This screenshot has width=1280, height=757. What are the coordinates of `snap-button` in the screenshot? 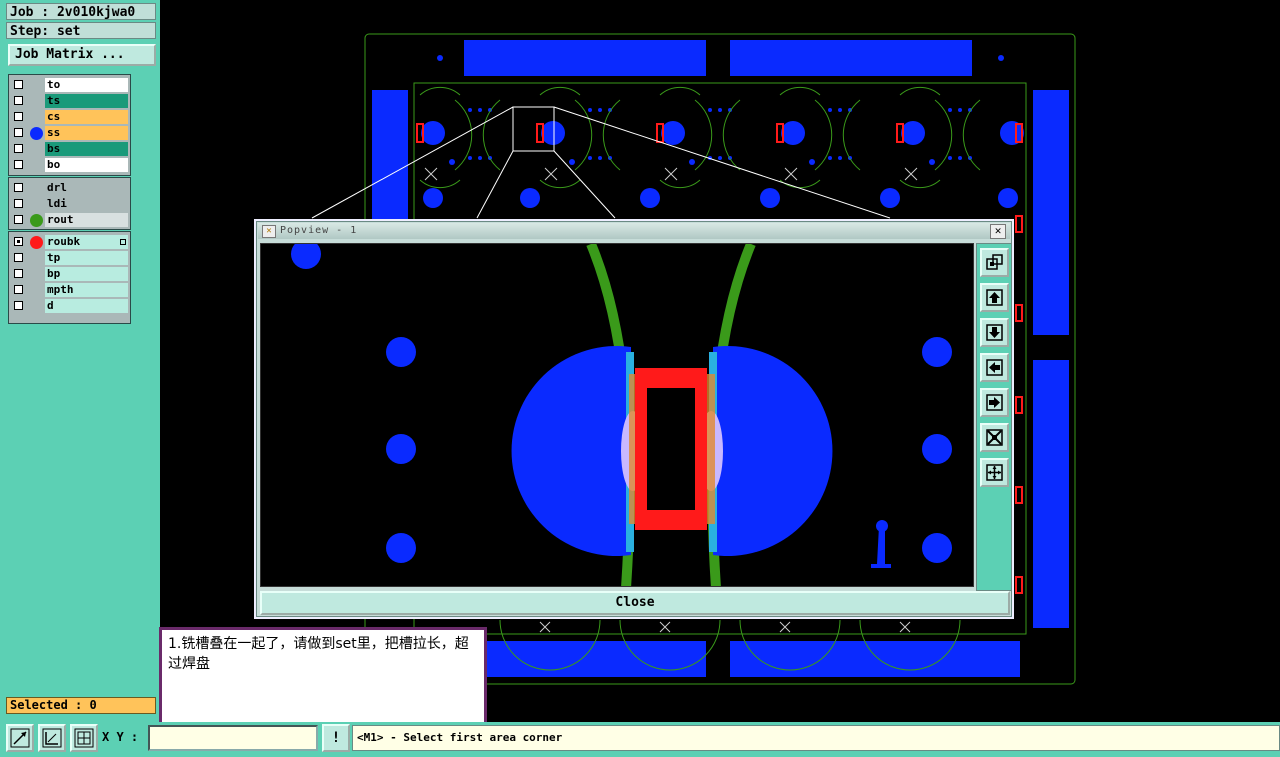 It's located at (52, 738).